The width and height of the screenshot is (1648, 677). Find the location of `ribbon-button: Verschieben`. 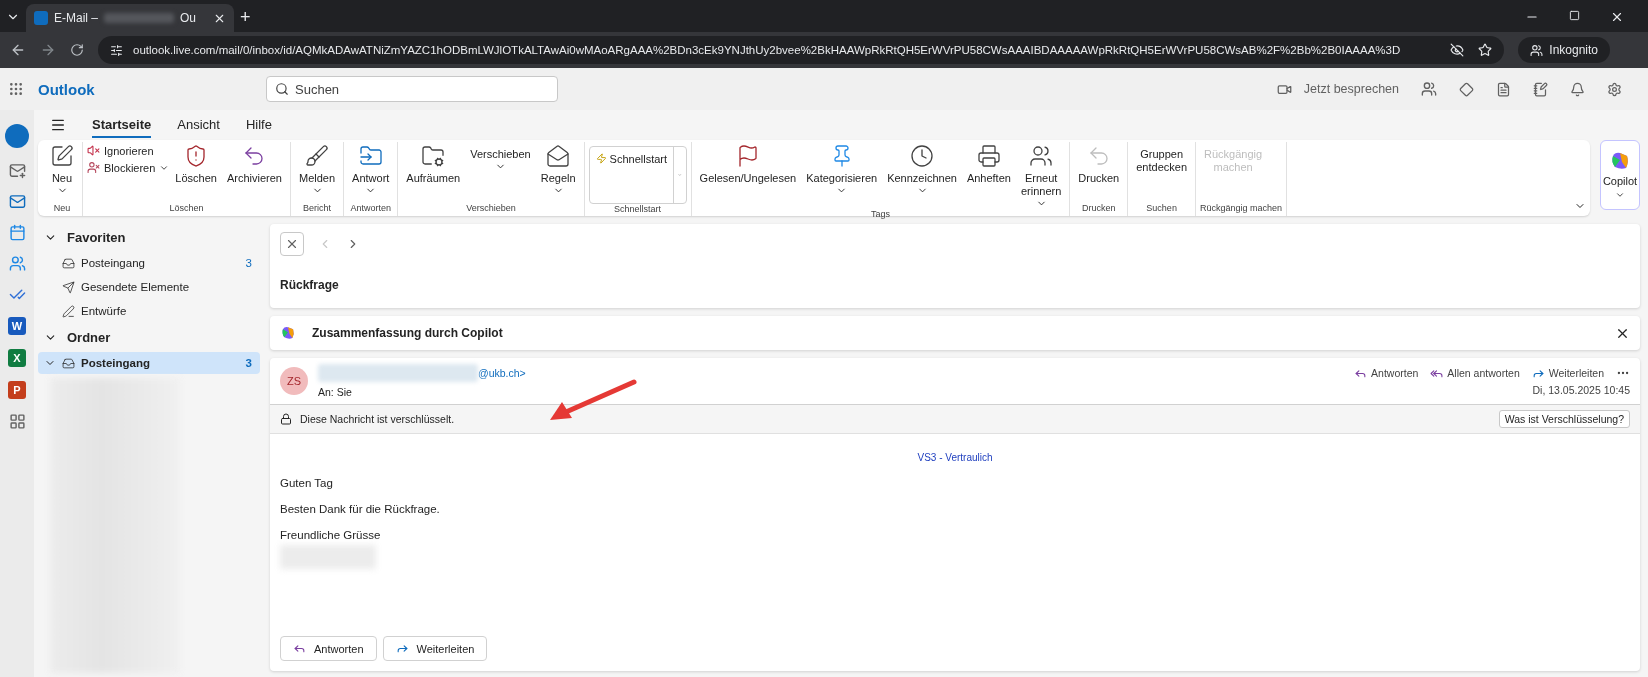

ribbon-button: Verschieben is located at coordinates (500, 157).